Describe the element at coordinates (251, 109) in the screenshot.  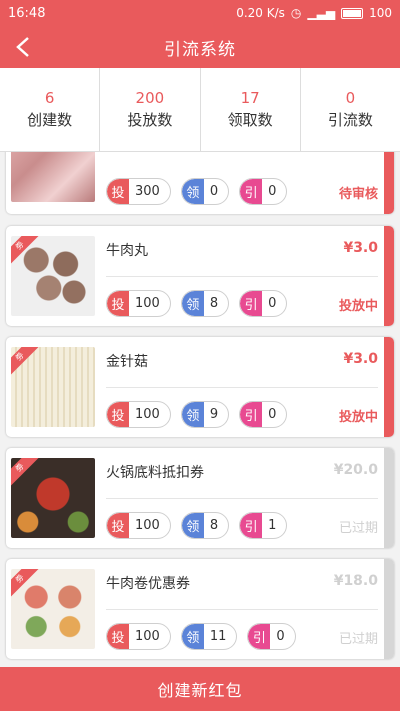
I see `stat-claimed: 17 领取数` at that location.